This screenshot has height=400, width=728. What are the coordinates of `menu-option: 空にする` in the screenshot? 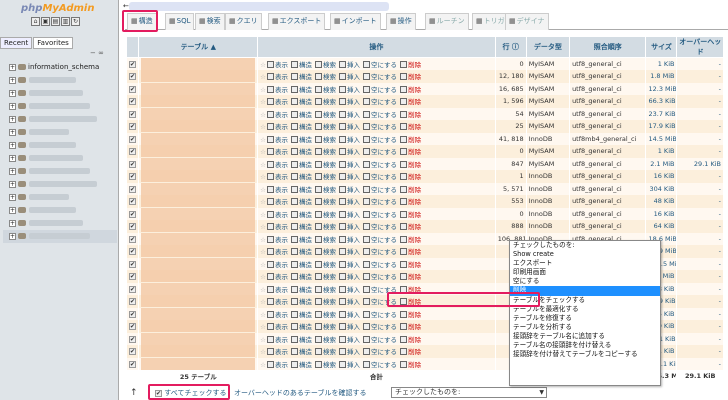 It's located at (585, 281).